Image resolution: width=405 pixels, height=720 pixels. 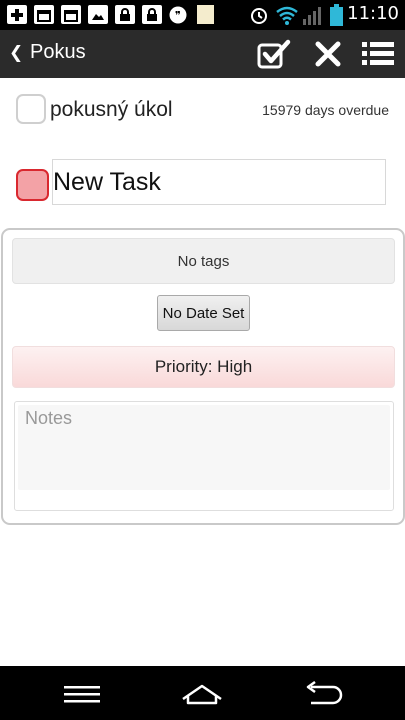 I want to click on back-icon, so click(x=322, y=694).